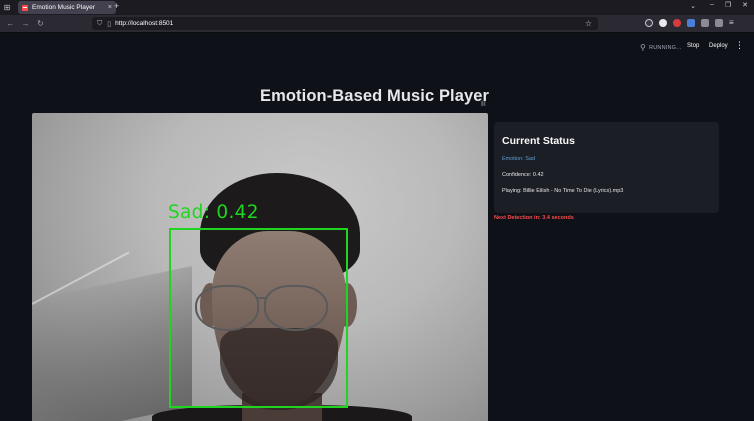 This screenshot has width=754, height=421. I want to click on pocket-icon, so click(649, 23).